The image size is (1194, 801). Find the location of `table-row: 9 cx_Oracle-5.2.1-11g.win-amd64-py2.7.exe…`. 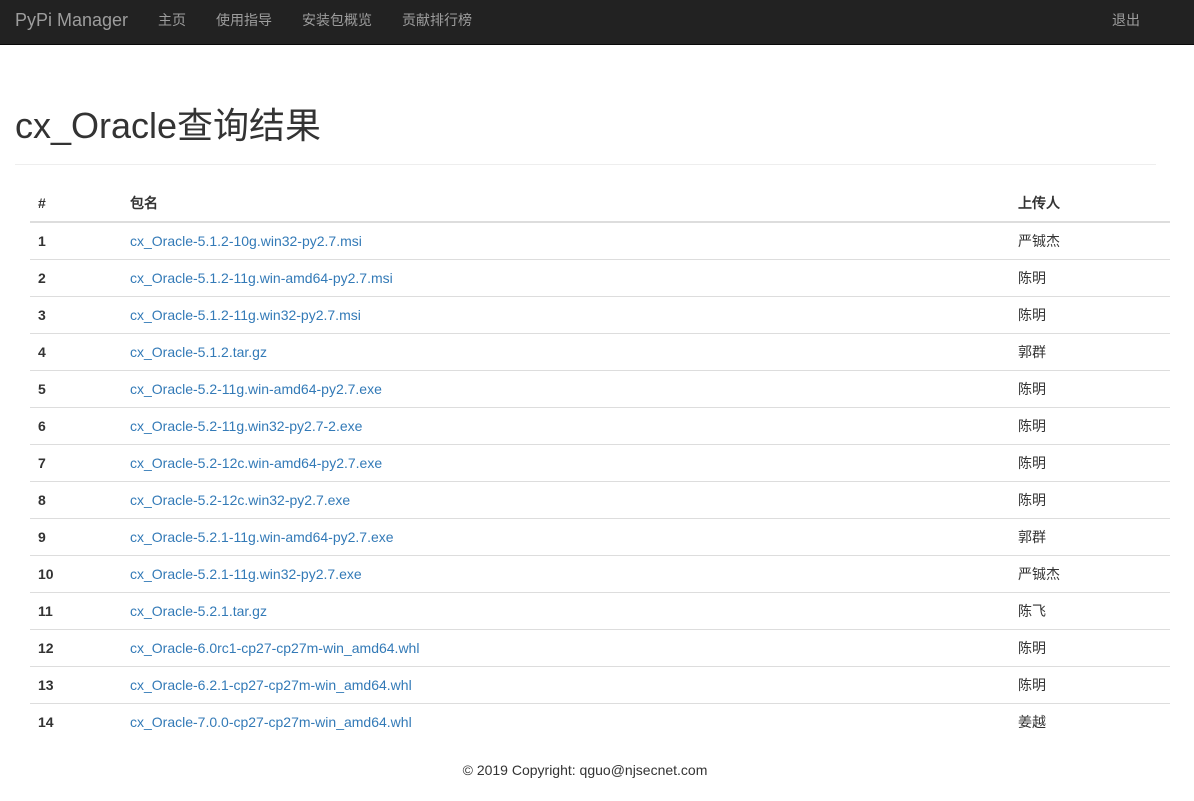

table-row: 9 cx_Oracle-5.2.1-11g.win-amd64-py2.7.exe… is located at coordinates (600, 537).